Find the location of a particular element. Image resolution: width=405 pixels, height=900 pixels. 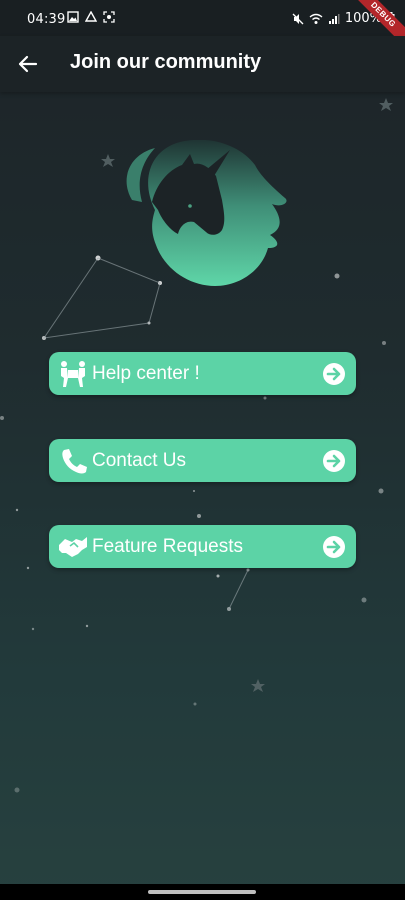

back-arrow-icon is located at coordinates (28, 64).